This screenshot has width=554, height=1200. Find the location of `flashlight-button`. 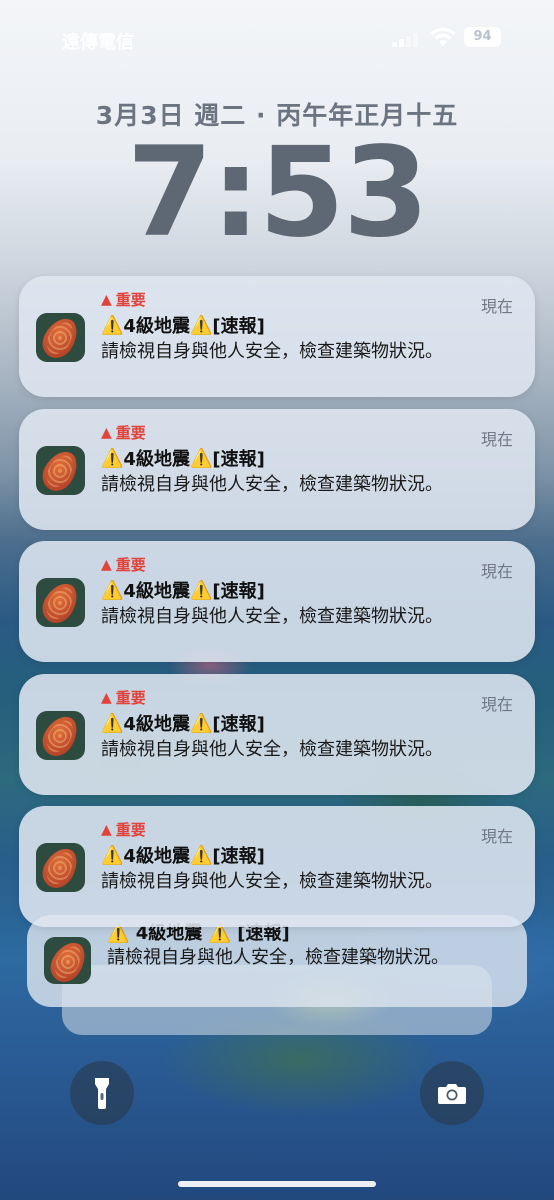

flashlight-button is located at coordinates (102, 1093).